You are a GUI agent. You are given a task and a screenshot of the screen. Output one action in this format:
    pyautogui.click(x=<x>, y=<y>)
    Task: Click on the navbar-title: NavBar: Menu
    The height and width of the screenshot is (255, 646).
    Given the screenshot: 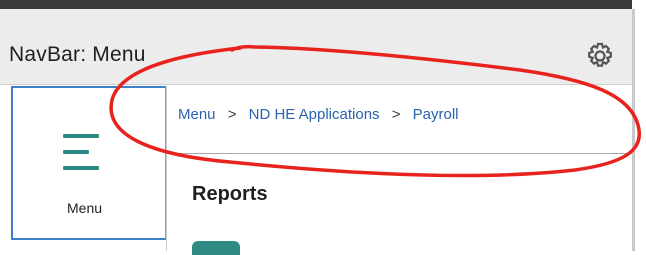 What is the action you would take?
    pyautogui.click(x=77, y=54)
    